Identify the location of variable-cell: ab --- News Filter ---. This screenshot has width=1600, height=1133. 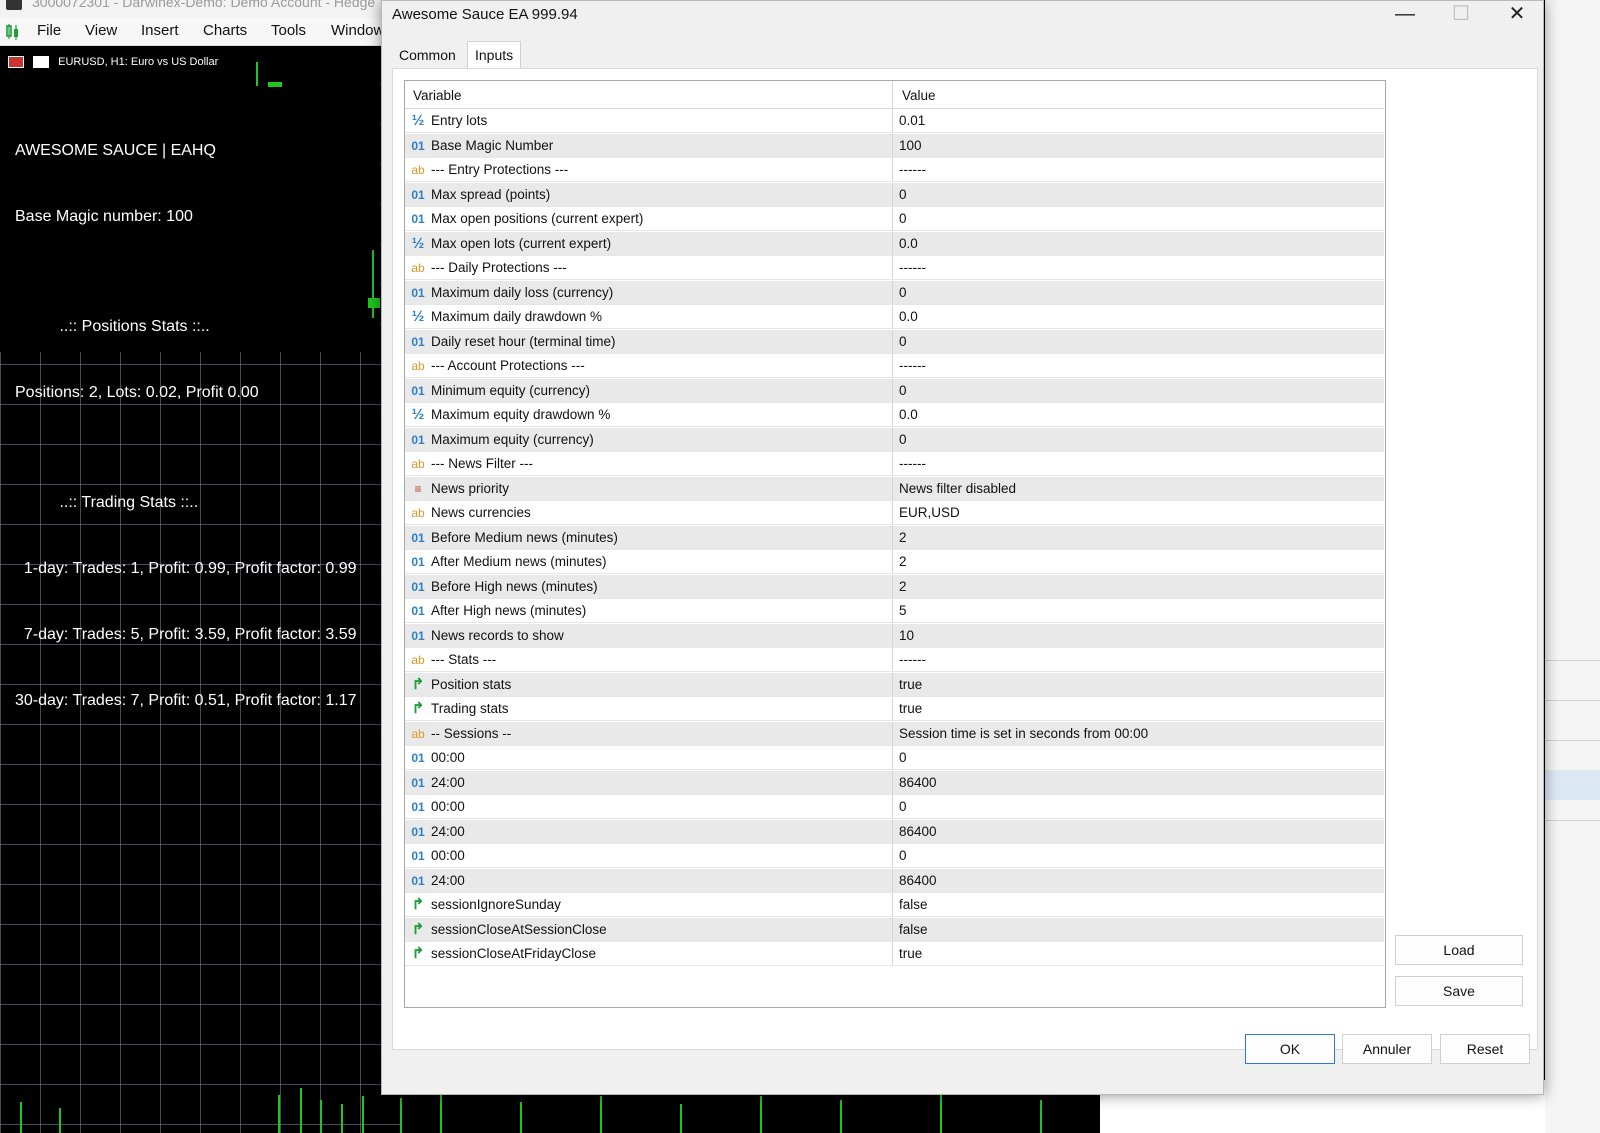
(649, 463).